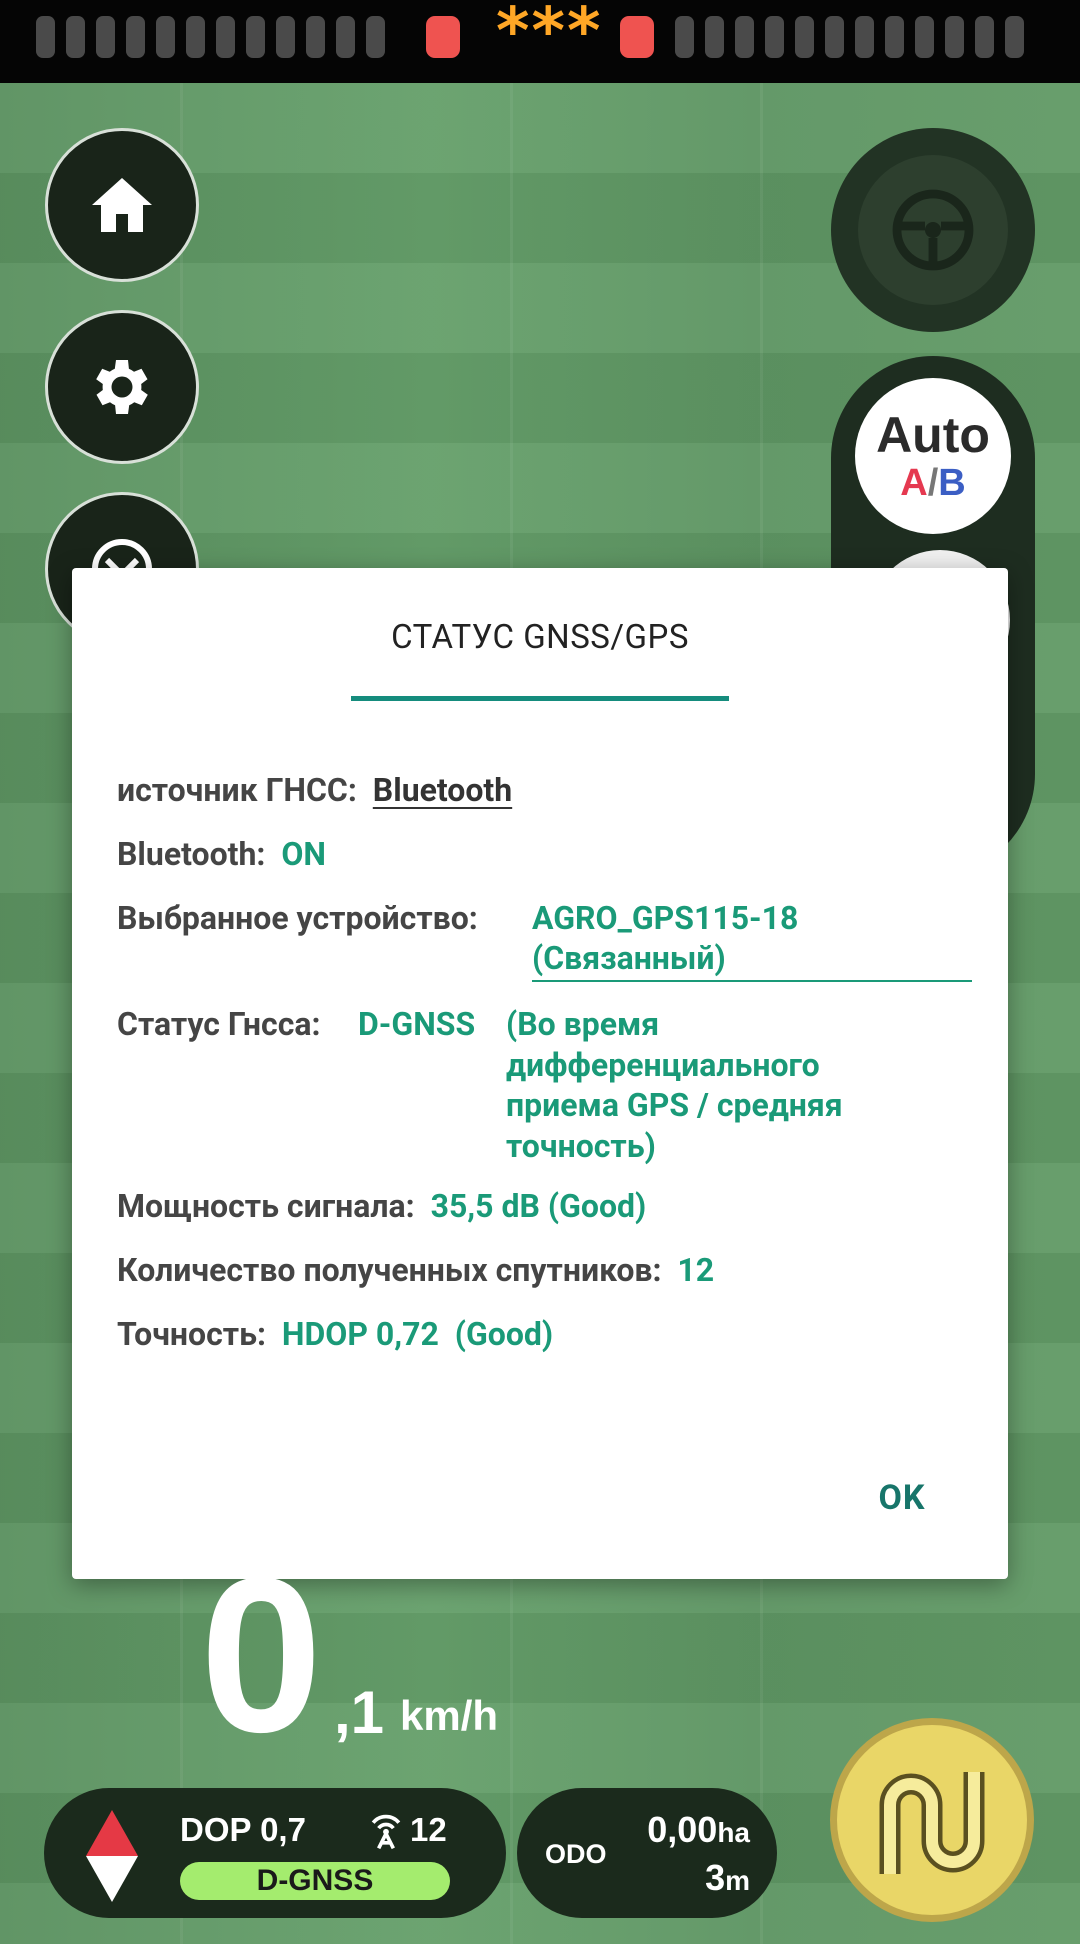 The image size is (1080, 1944). What do you see at coordinates (933, 435) in the screenshot?
I see `auto-label: Auto` at bounding box center [933, 435].